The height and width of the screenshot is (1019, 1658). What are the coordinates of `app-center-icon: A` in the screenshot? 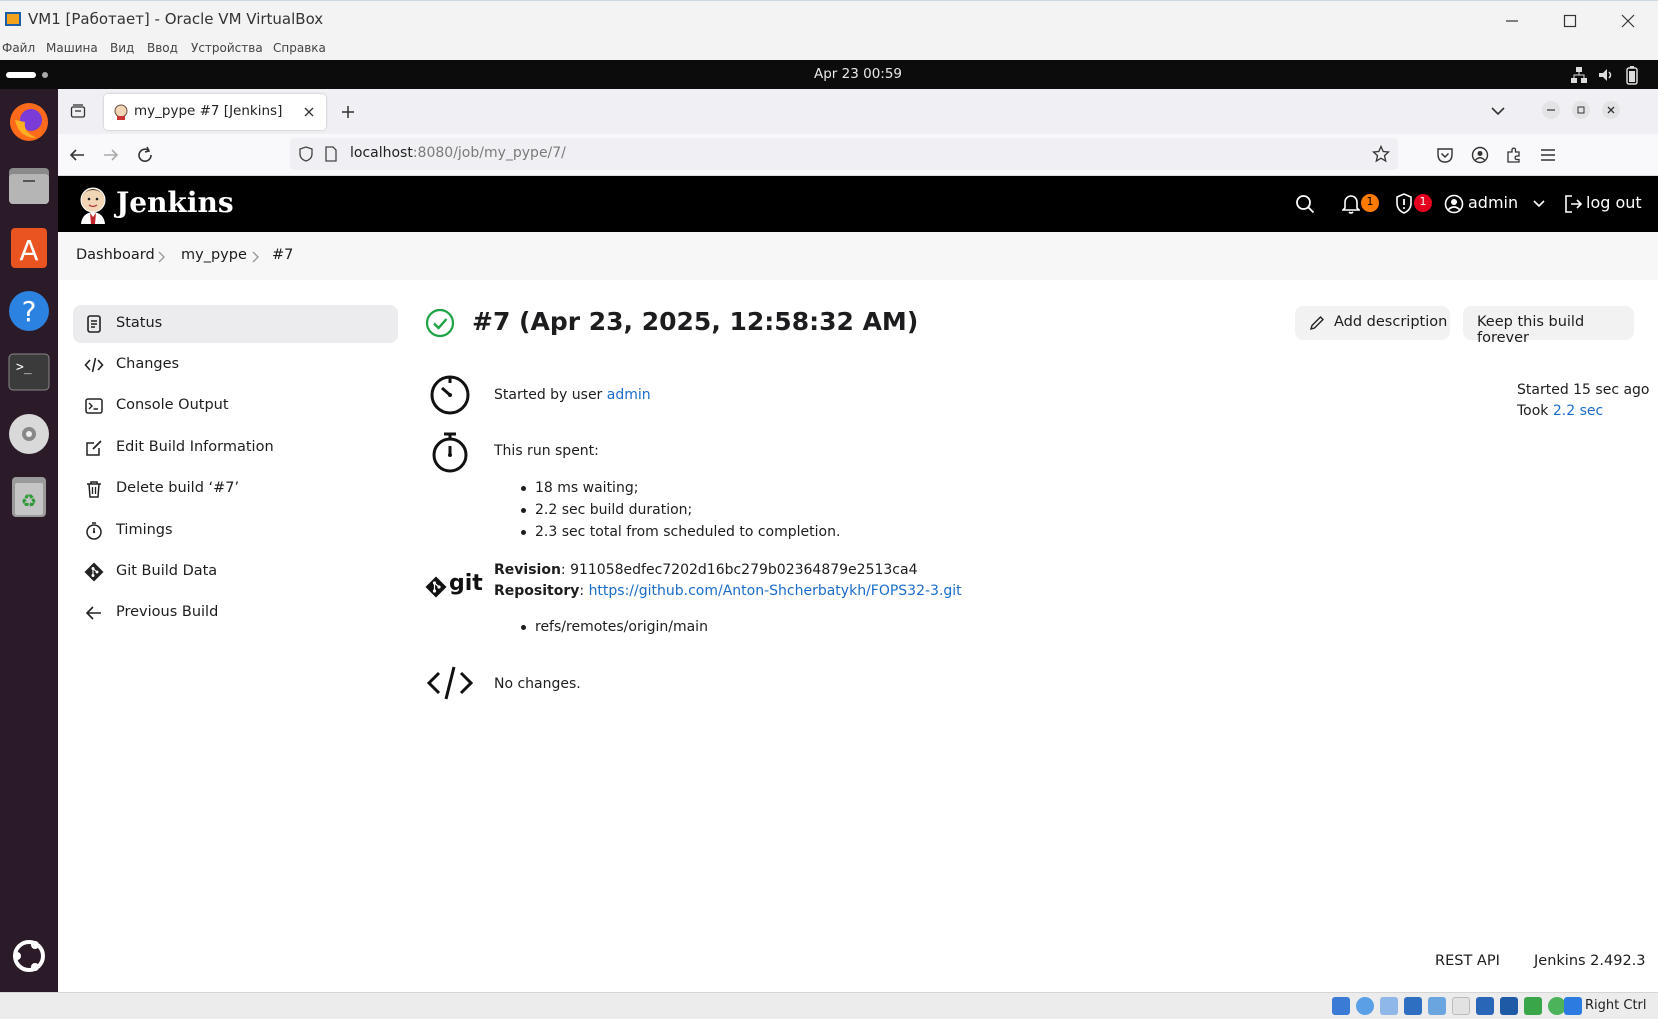 It's located at (29, 248).